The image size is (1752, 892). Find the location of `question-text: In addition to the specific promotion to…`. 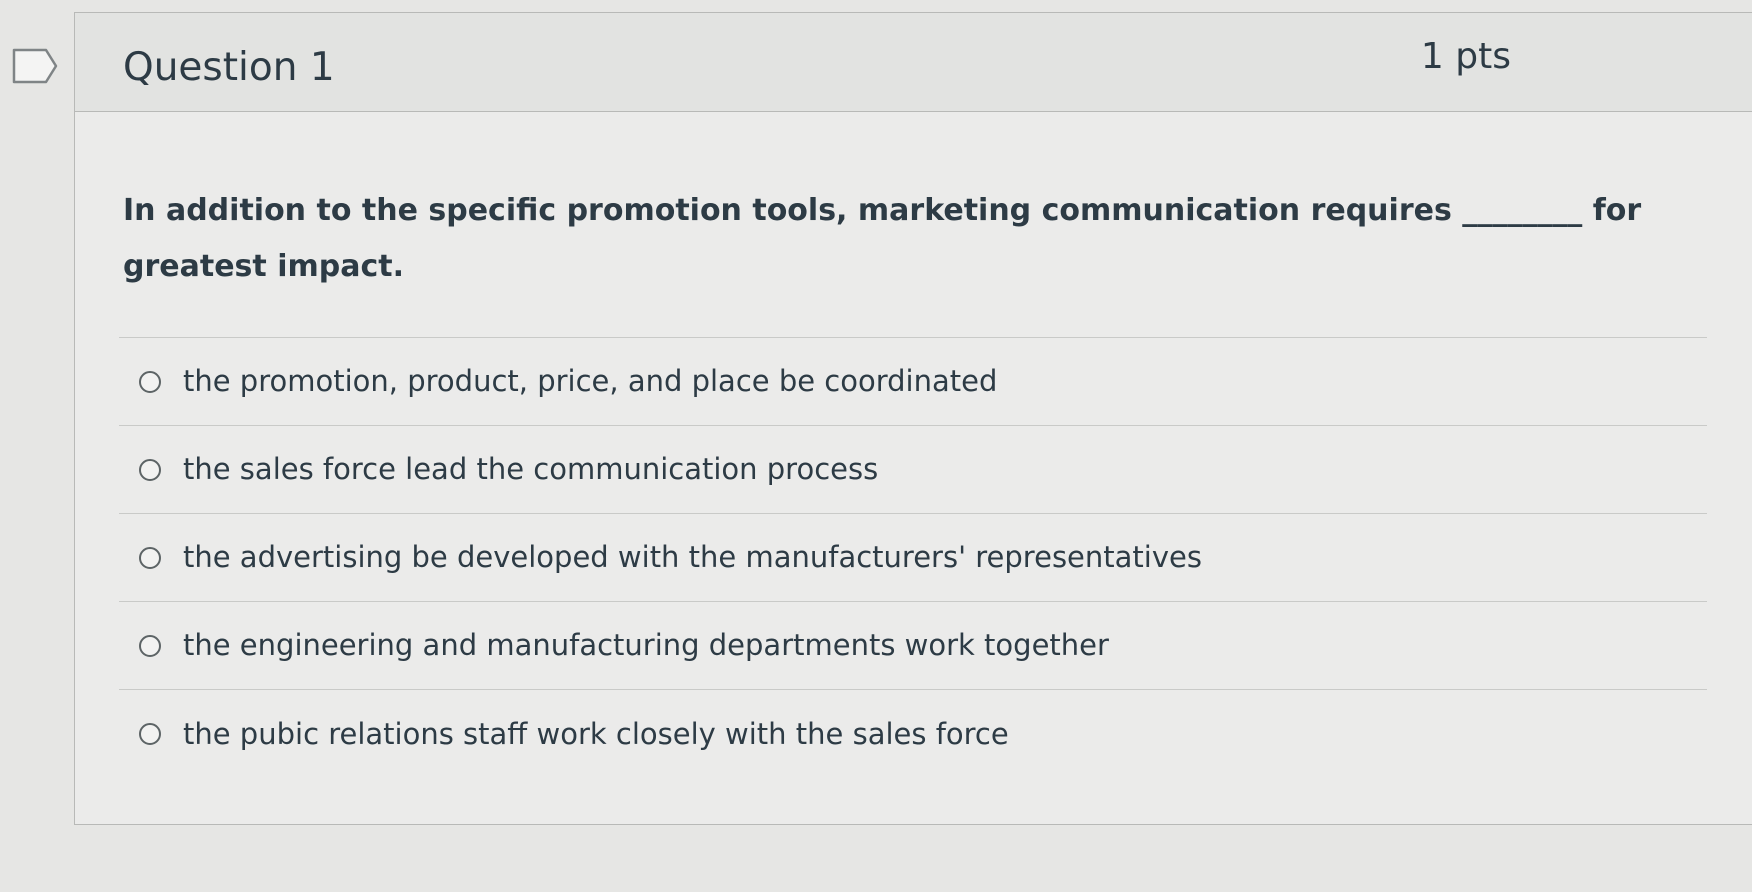

question-text: In addition to the specific promotion to… is located at coordinates (882, 238).